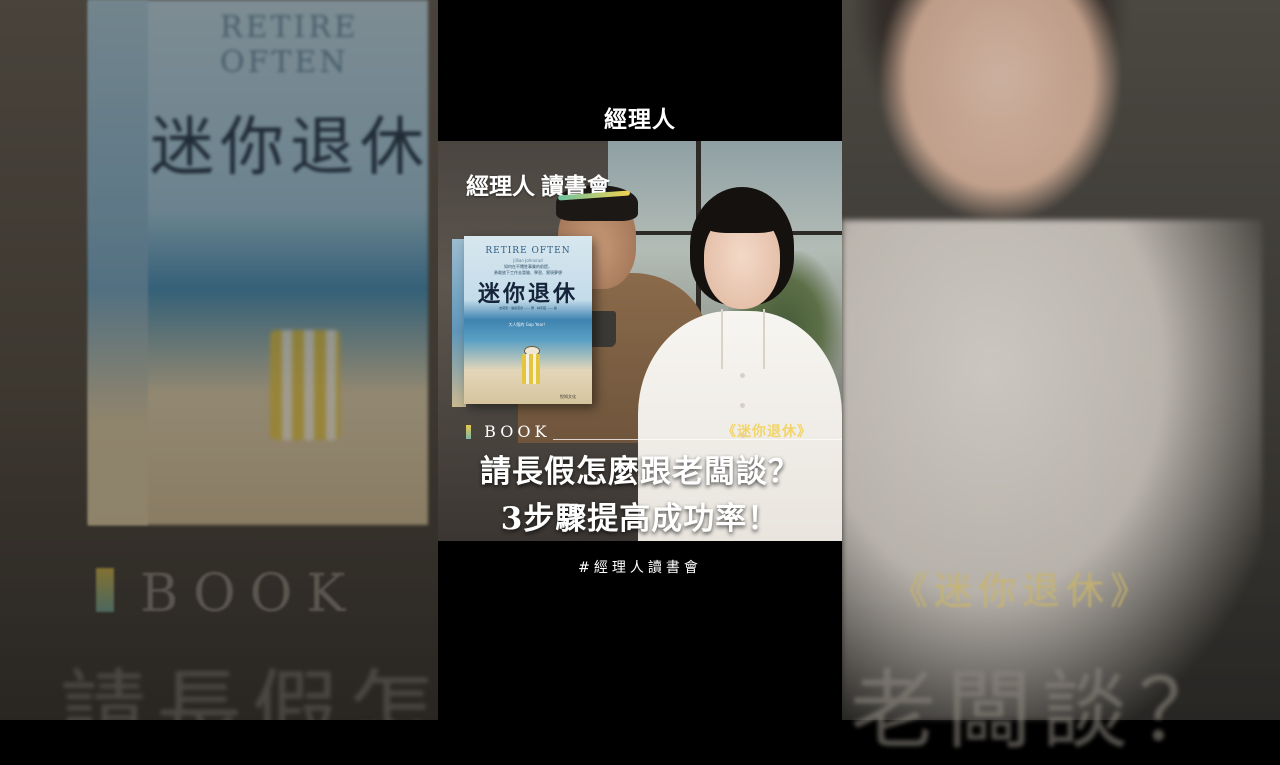 The width and height of the screenshot is (1280, 765). What do you see at coordinates (249, 690) in the screenshot?
I see `backdrop-headline-left: 請長假怎` at bounding box center [249, 690].